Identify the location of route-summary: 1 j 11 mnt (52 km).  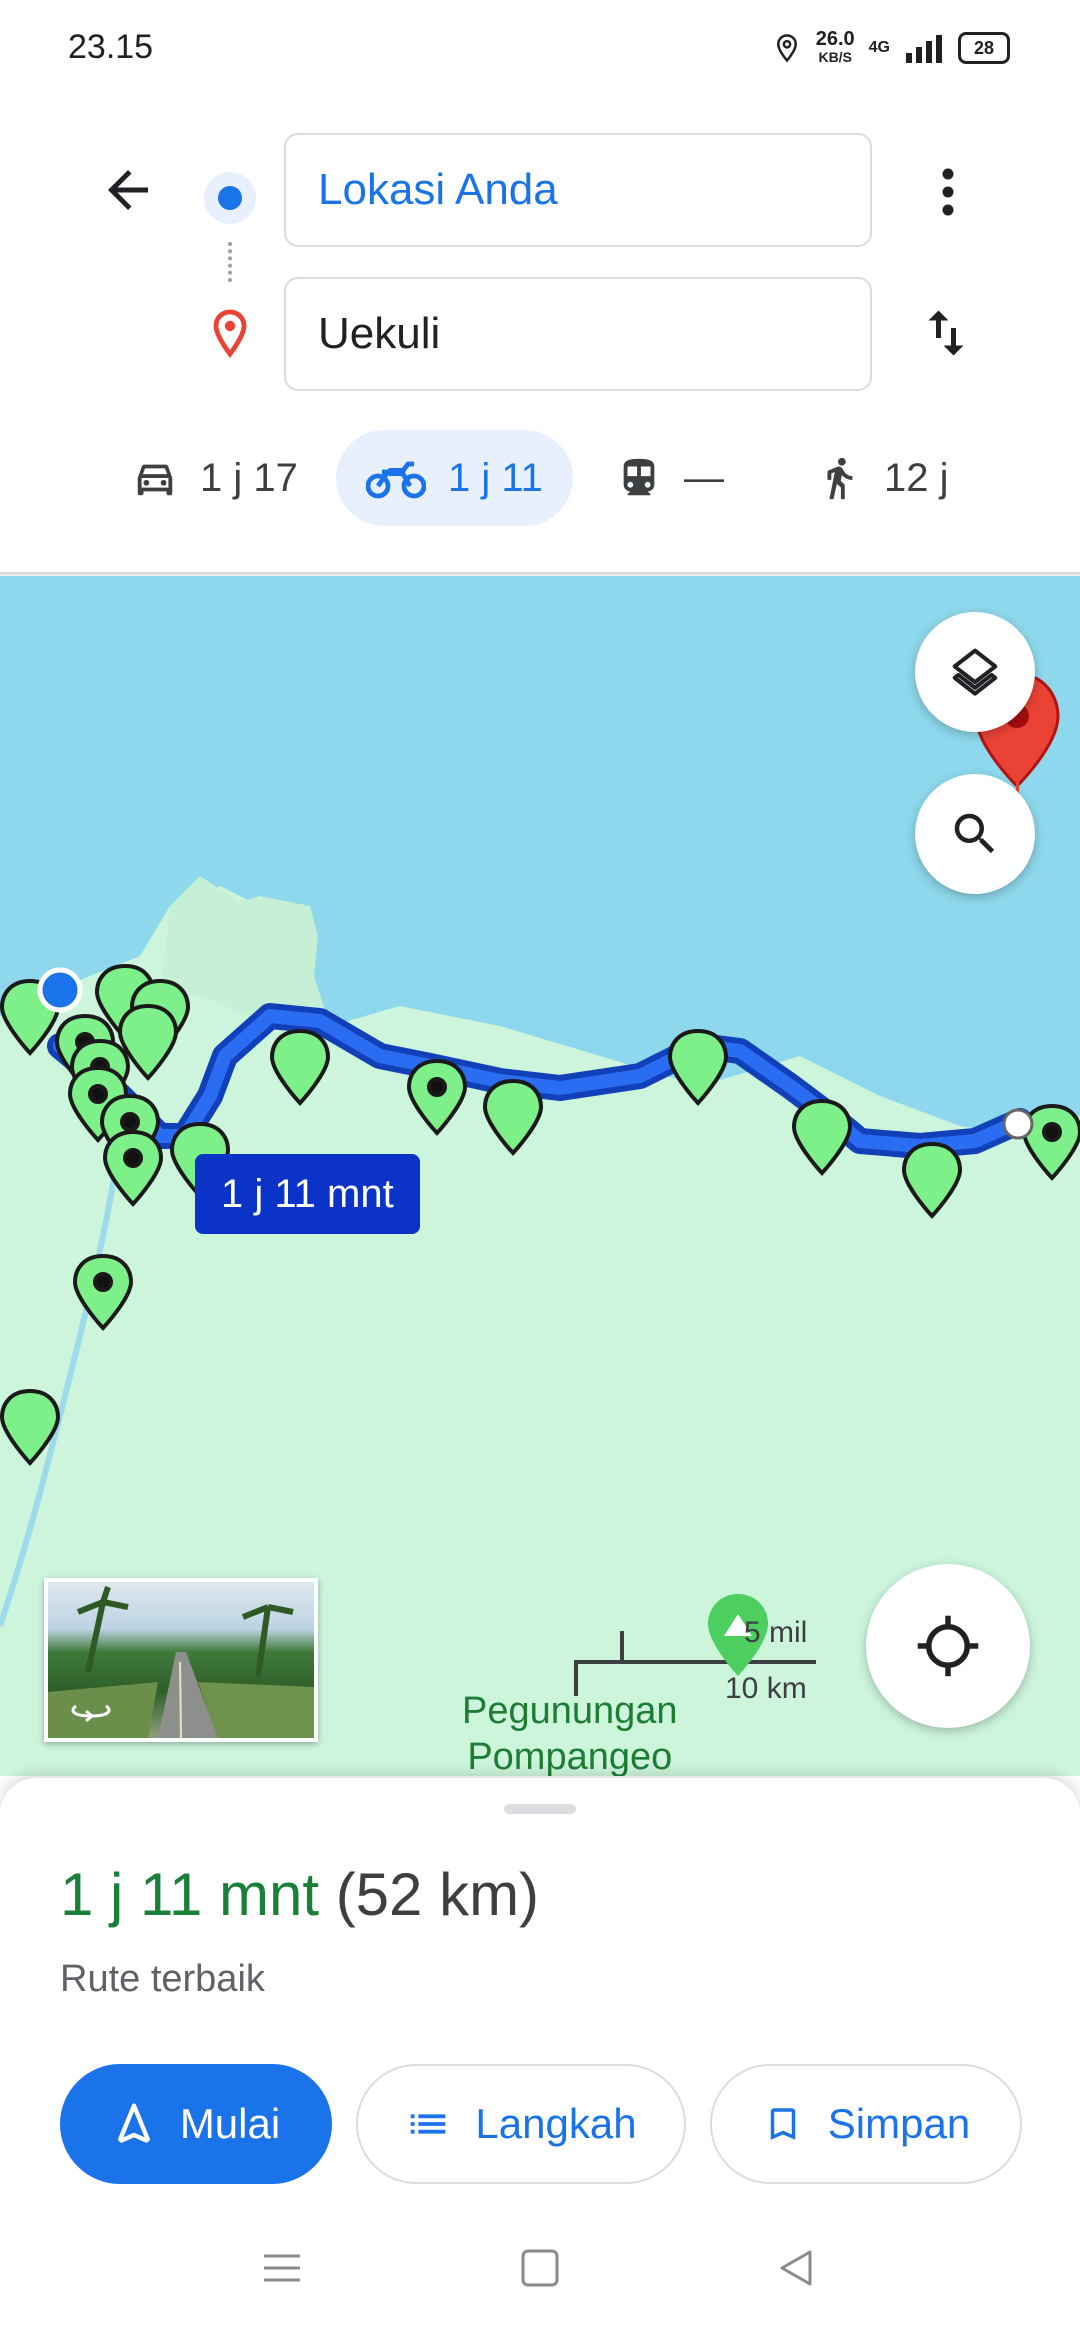
(299, 1894).